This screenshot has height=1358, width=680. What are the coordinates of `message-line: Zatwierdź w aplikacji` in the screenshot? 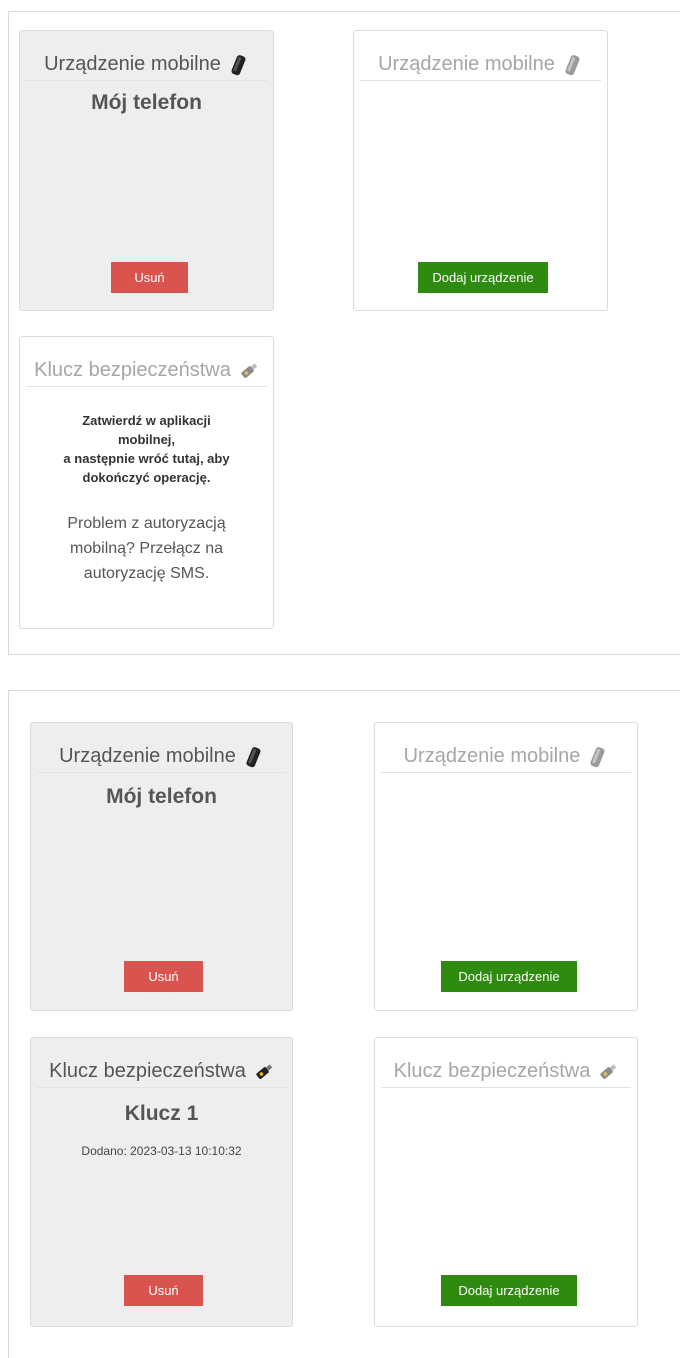 It's located at (146, 420).